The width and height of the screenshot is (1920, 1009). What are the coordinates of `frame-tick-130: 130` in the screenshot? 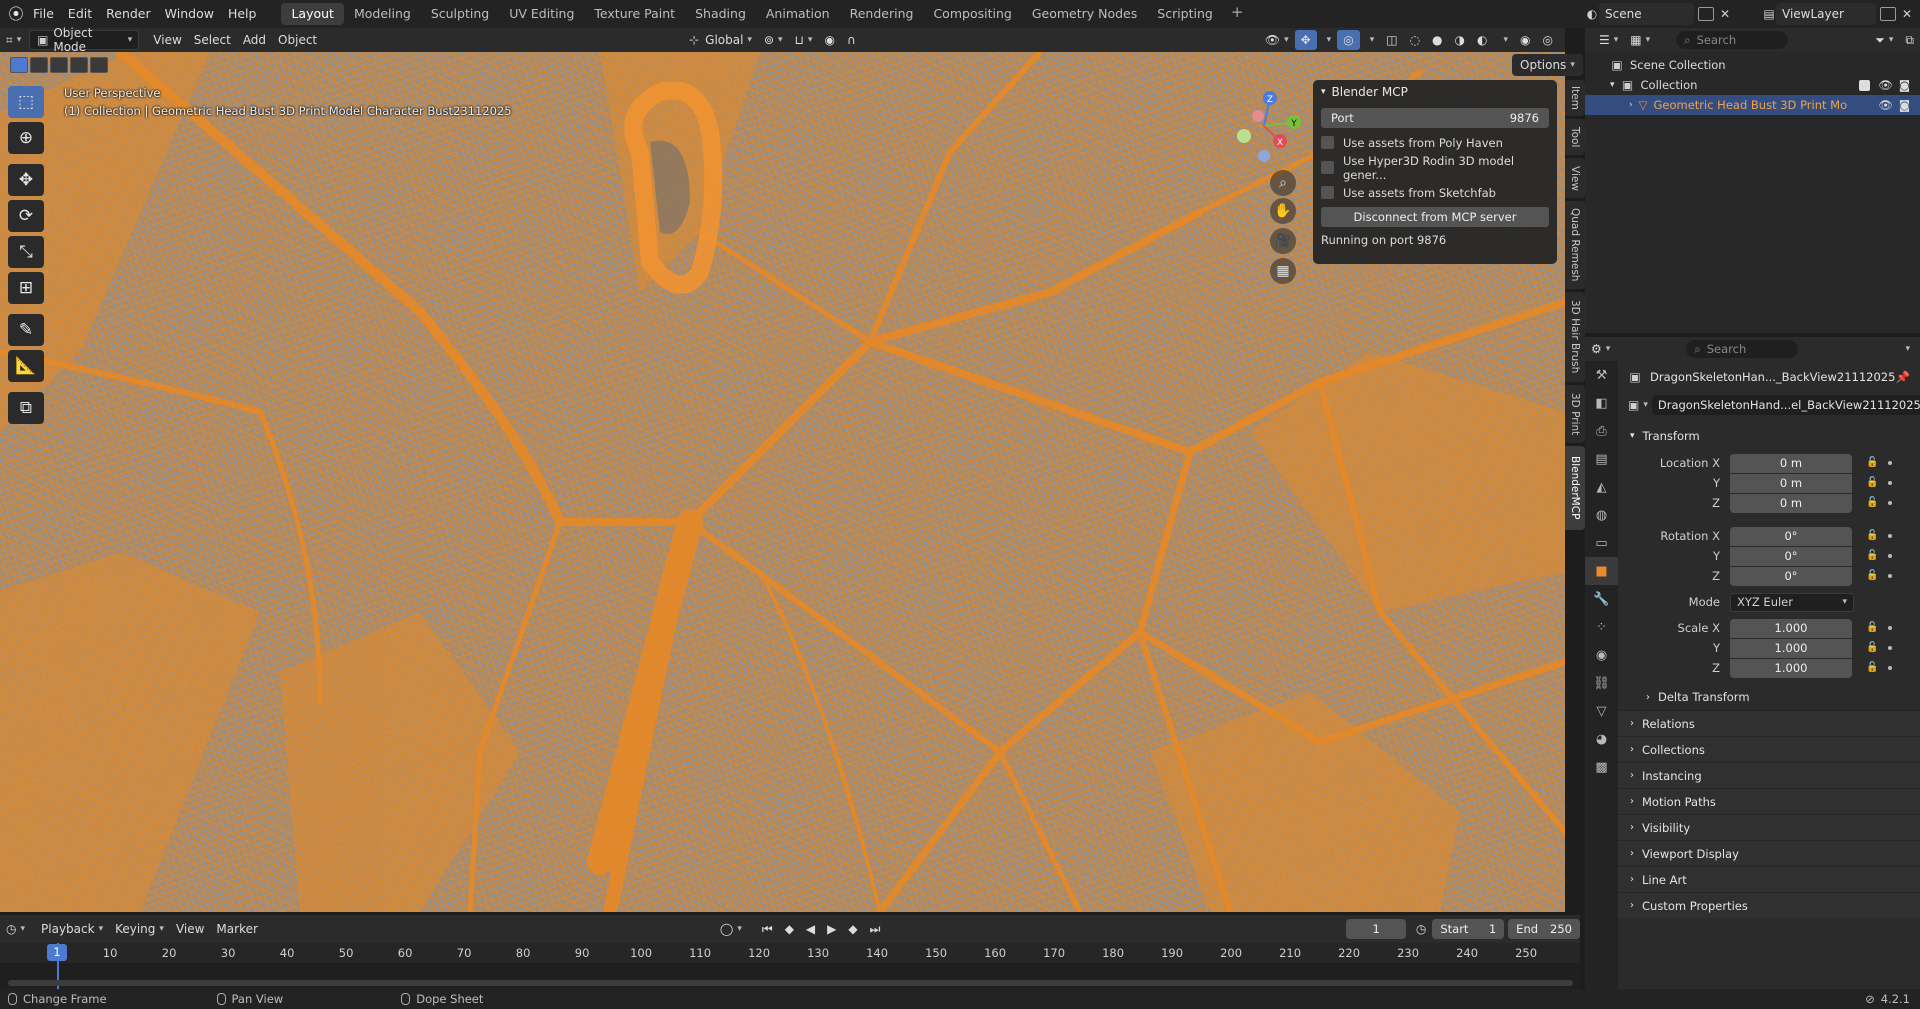 It's located at (818, 953).